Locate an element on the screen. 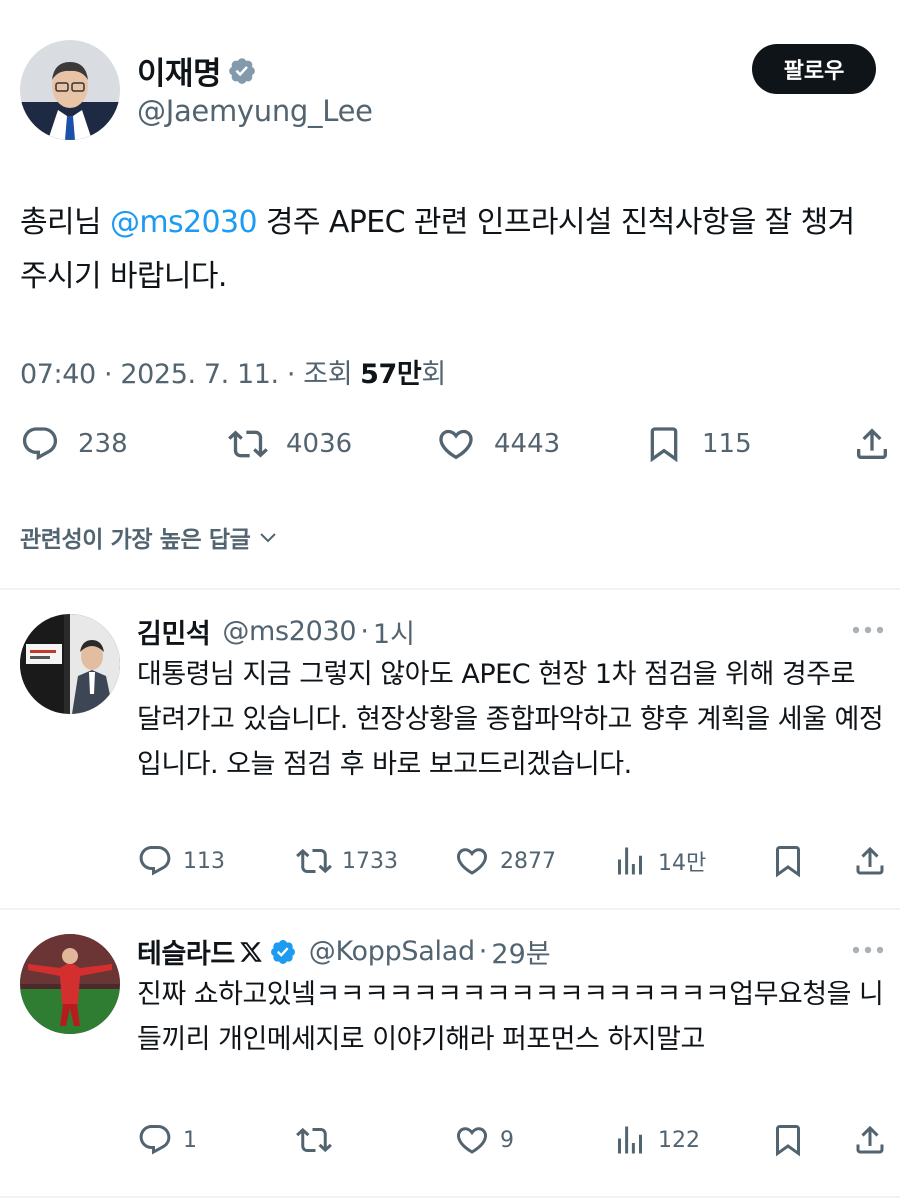  views-button: 122 is located at coordinates (656, 1140).